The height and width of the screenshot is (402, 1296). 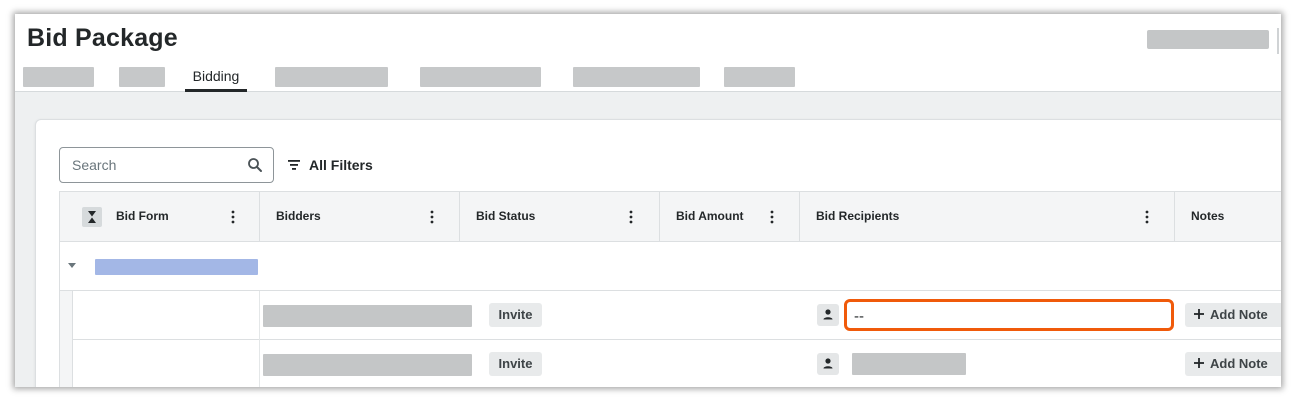 I want to click on column-label-bid-form: Bid Form, so click(x=142, y=216).